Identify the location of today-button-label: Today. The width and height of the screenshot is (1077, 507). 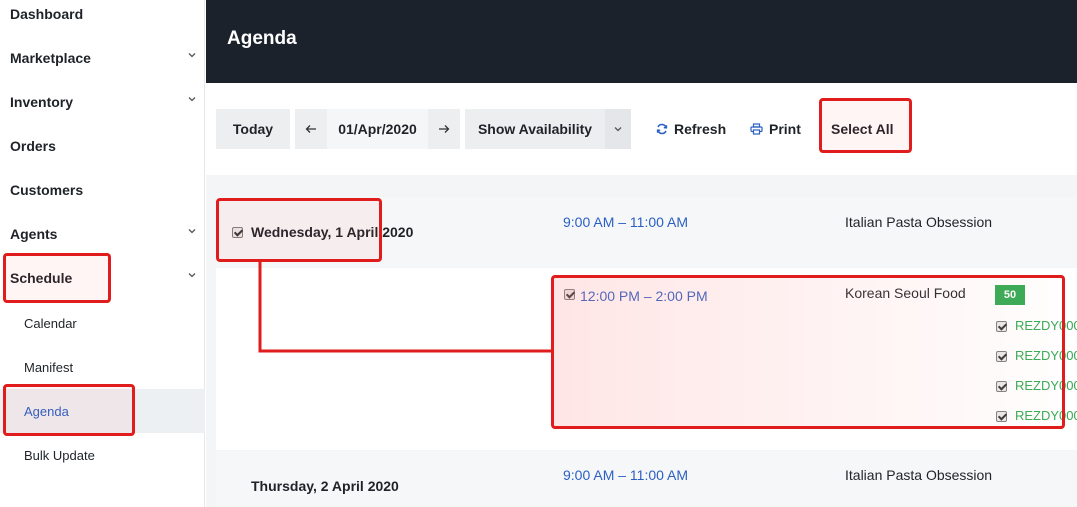
(253, 129).